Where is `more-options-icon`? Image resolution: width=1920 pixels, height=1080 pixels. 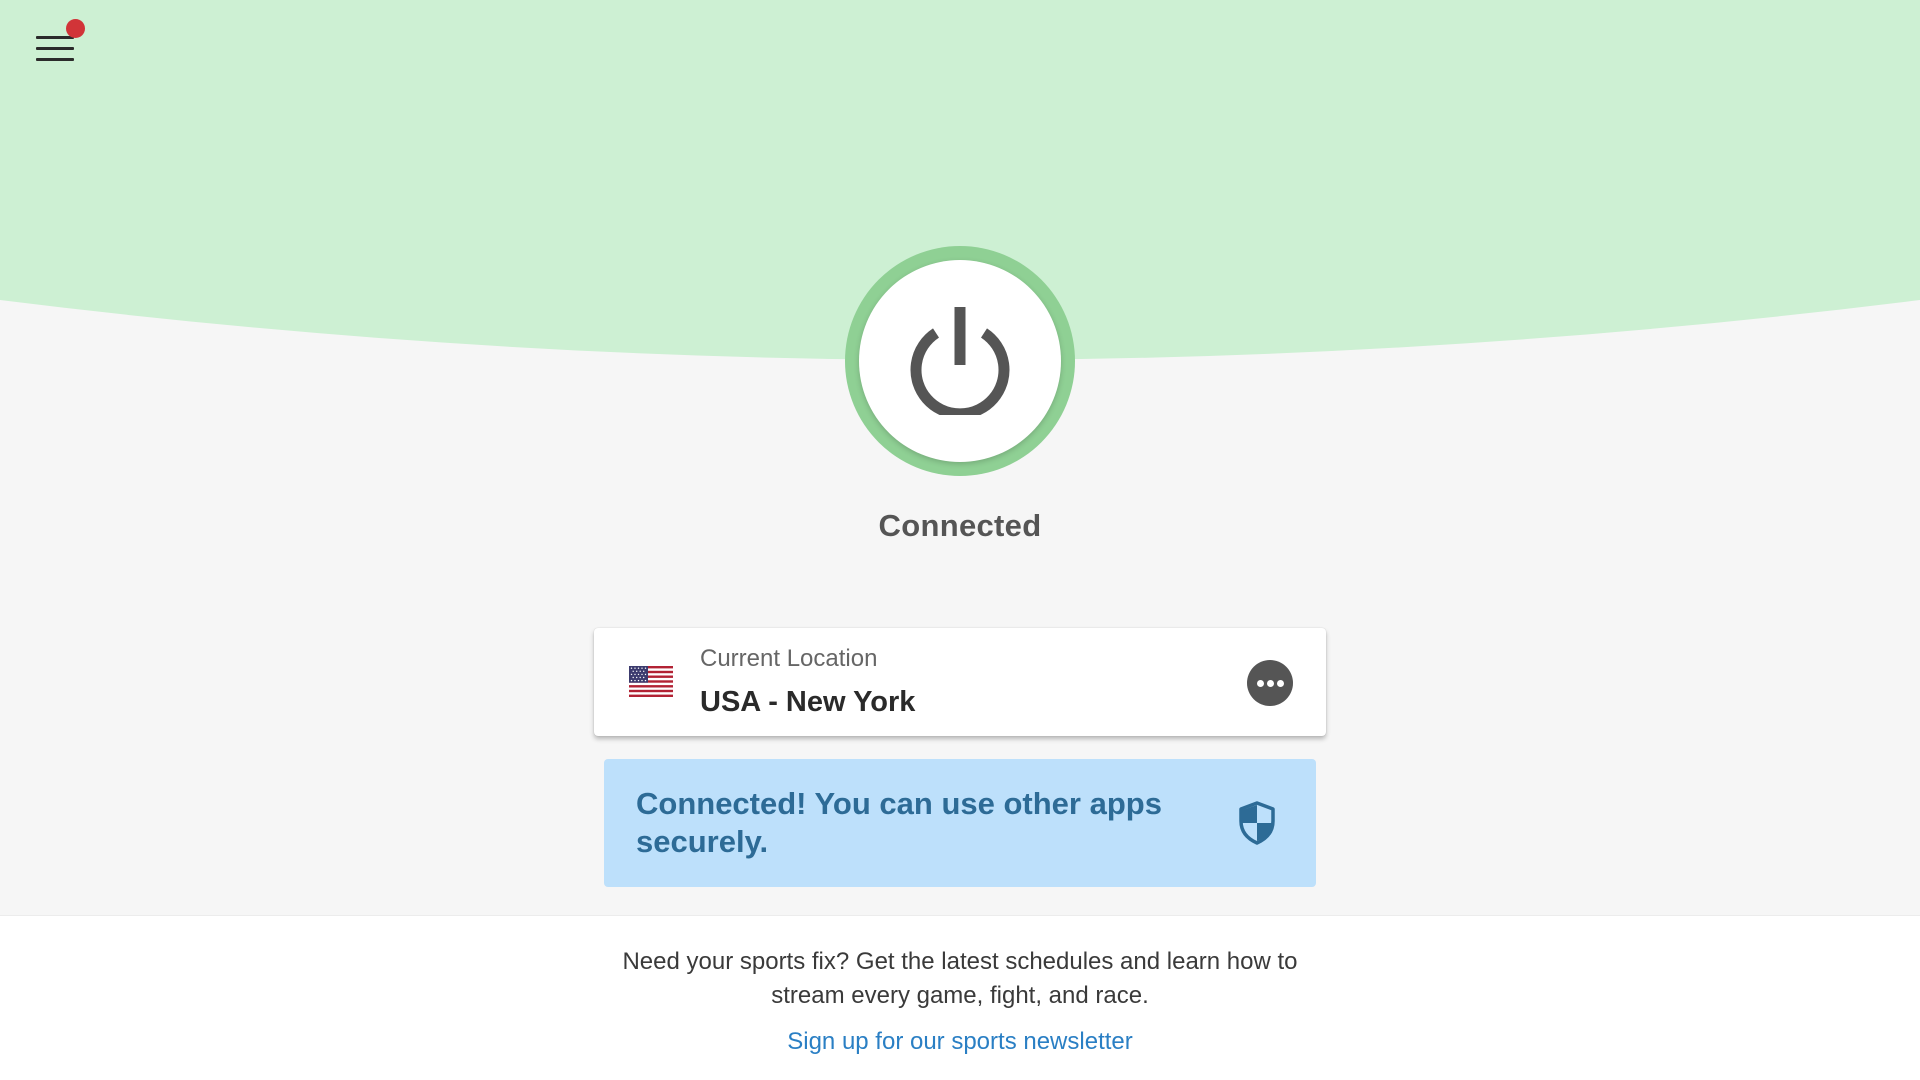
more-options-icon is located at coordinates (1260, 683).